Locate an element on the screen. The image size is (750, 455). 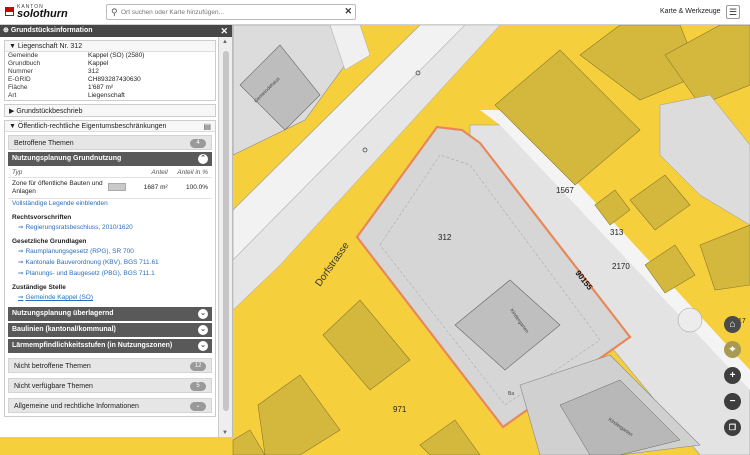
locate-icon: ⌖ is located at coordinates (732, 349).